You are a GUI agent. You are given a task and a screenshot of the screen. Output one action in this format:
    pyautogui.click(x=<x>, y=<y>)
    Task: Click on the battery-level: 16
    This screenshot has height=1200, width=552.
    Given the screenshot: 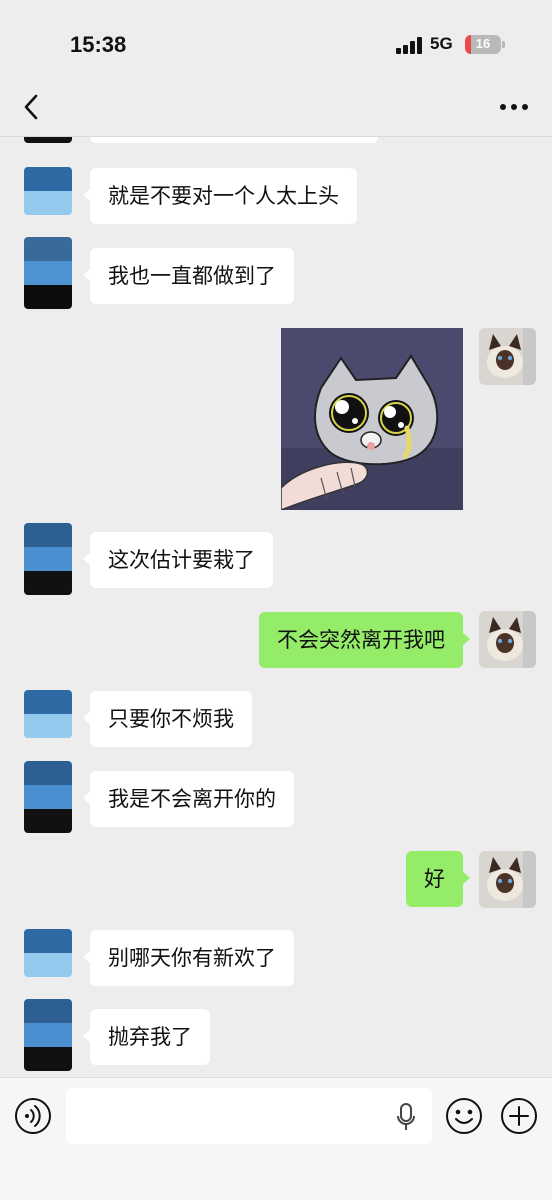 What is the action you would take?
    pyautogui.click(x=483, y=43)
    